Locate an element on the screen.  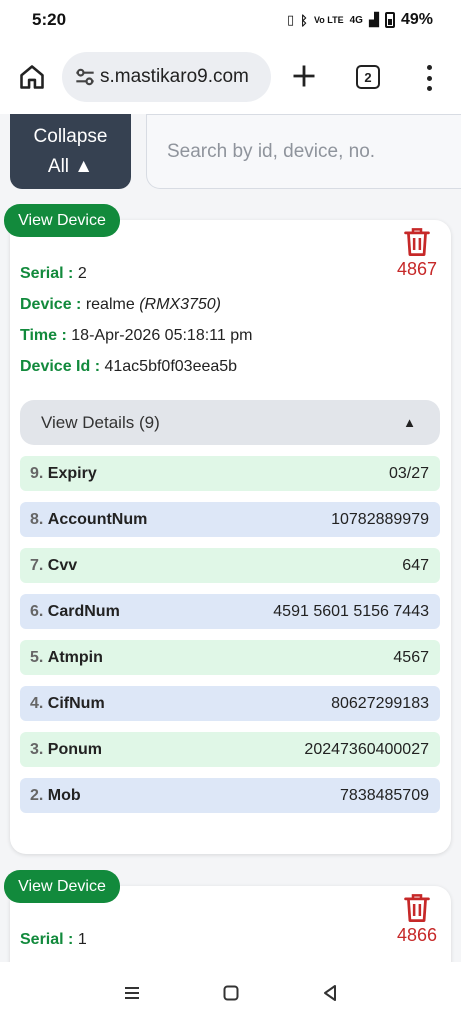
row-value: 647 is located at coordinates (415, 565).